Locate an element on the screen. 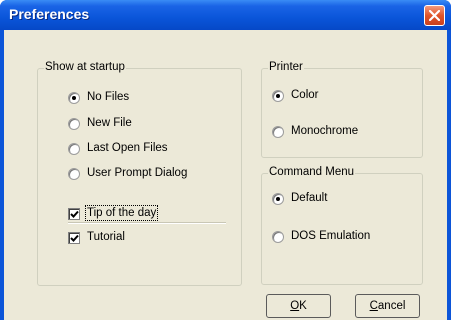 The height and width of the screenshot is (320, 451). close-icon is located at coordinates (434, 15).